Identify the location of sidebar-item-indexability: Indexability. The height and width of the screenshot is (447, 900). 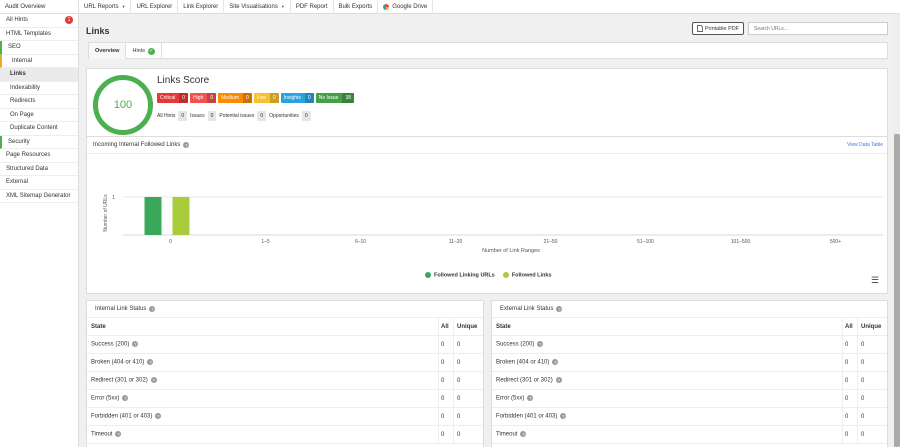
(39, 88).